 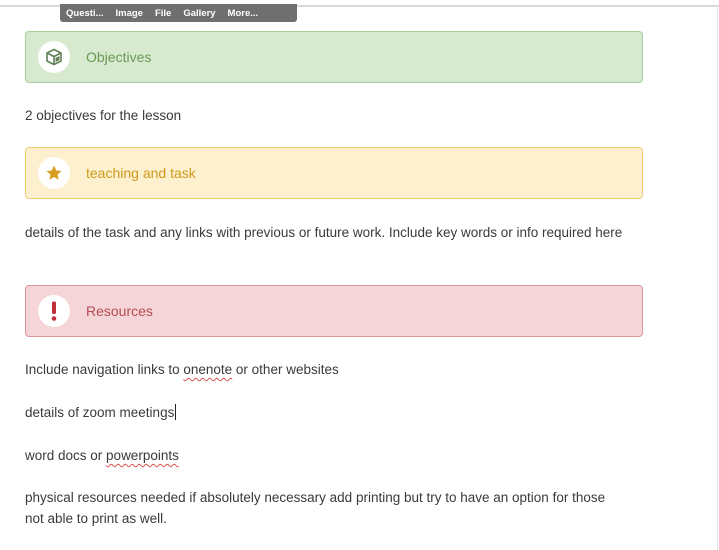 I want to click on objectives-text: 2 objectives for the lesson, so click(x=325, y=115).